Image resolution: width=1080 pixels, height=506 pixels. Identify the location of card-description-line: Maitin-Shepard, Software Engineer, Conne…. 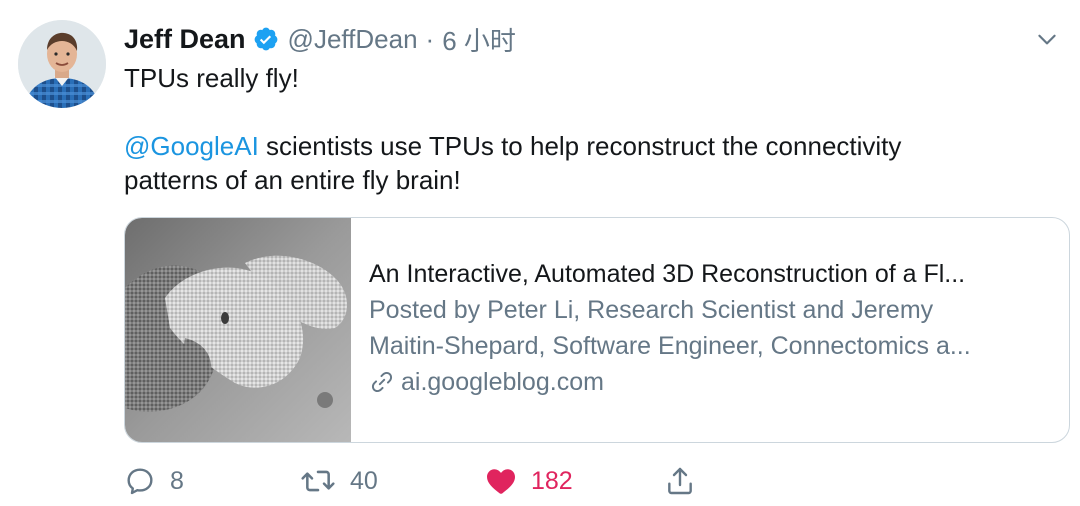
(670, 346).